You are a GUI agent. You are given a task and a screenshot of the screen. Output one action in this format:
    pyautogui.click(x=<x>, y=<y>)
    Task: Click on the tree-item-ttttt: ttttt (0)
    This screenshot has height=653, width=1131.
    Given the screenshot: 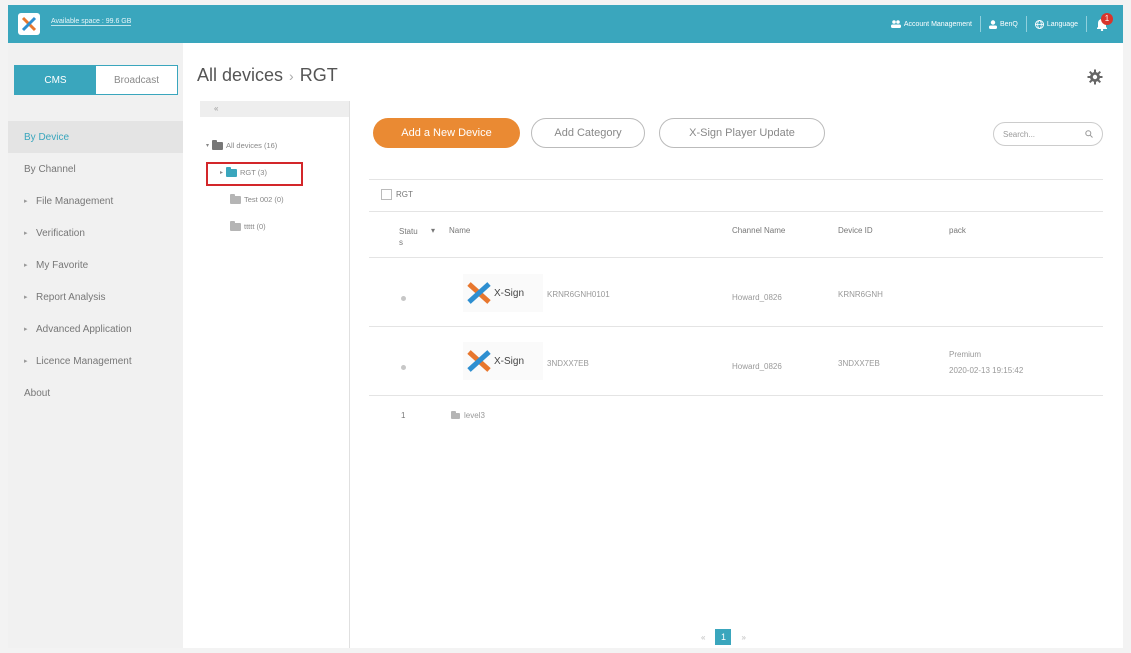 What is the action you would take?
    pyautogui.click(x=248, y=225)
    